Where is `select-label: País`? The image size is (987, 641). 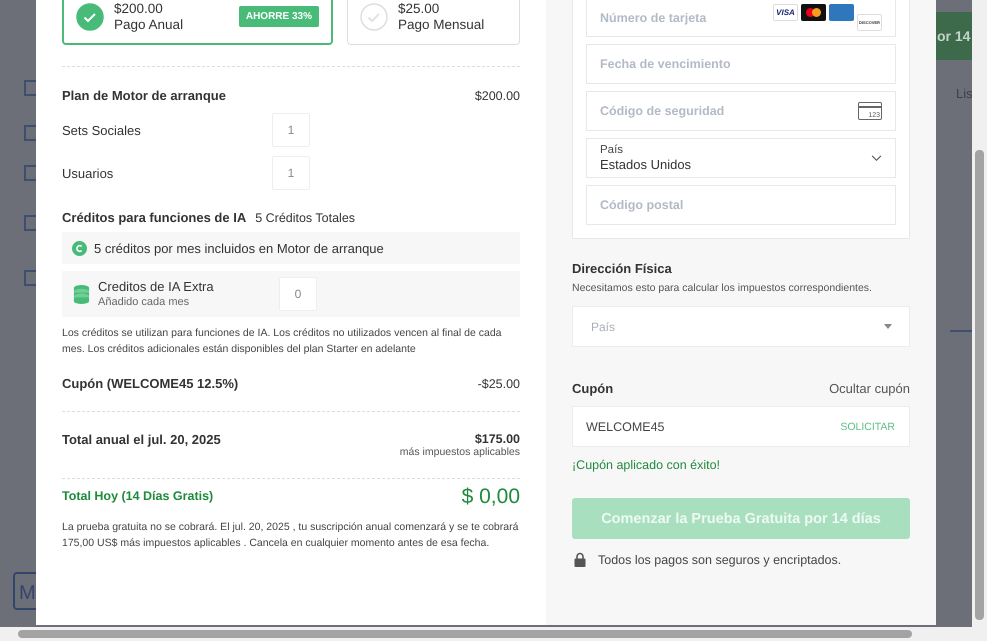 select-label: País is located at coordinates (612, 150).